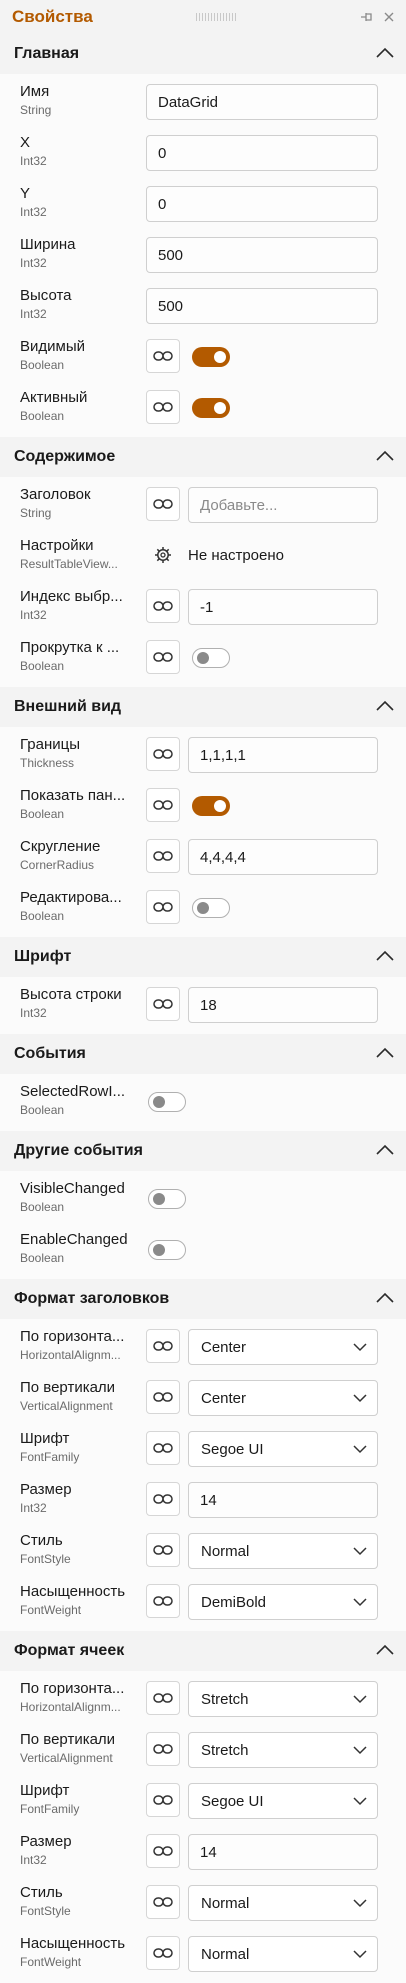  I want to click on width-input, so click(262, 255).